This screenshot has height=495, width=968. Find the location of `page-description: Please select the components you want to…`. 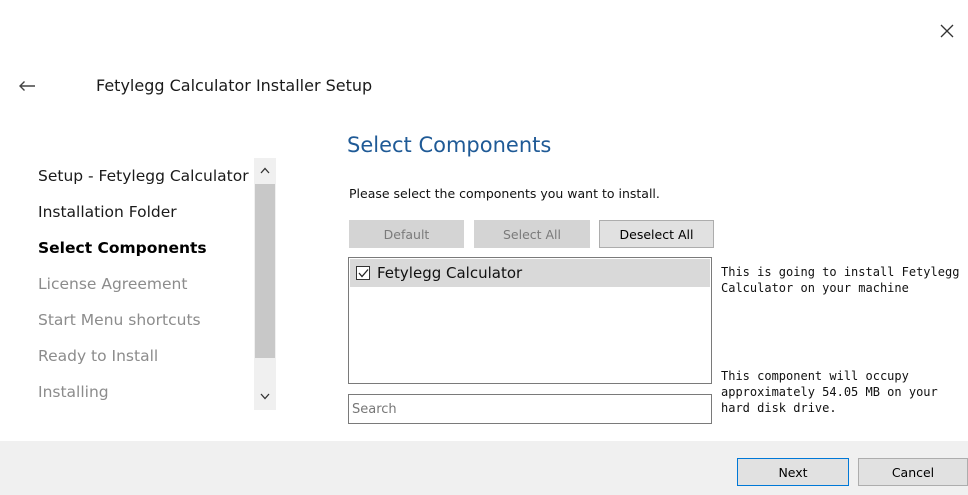

page-description: Please select the components you want to… is located at coordinates (504, 193).